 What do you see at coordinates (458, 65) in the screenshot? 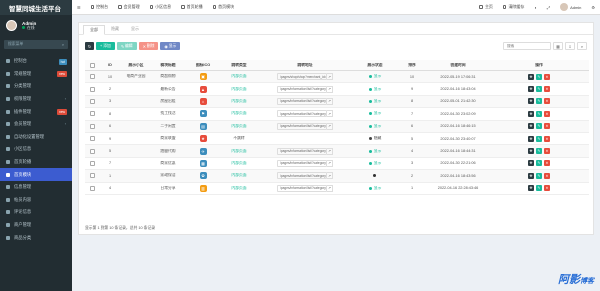
I see `column-header: 创建时间` at bounding box center [458, 65].